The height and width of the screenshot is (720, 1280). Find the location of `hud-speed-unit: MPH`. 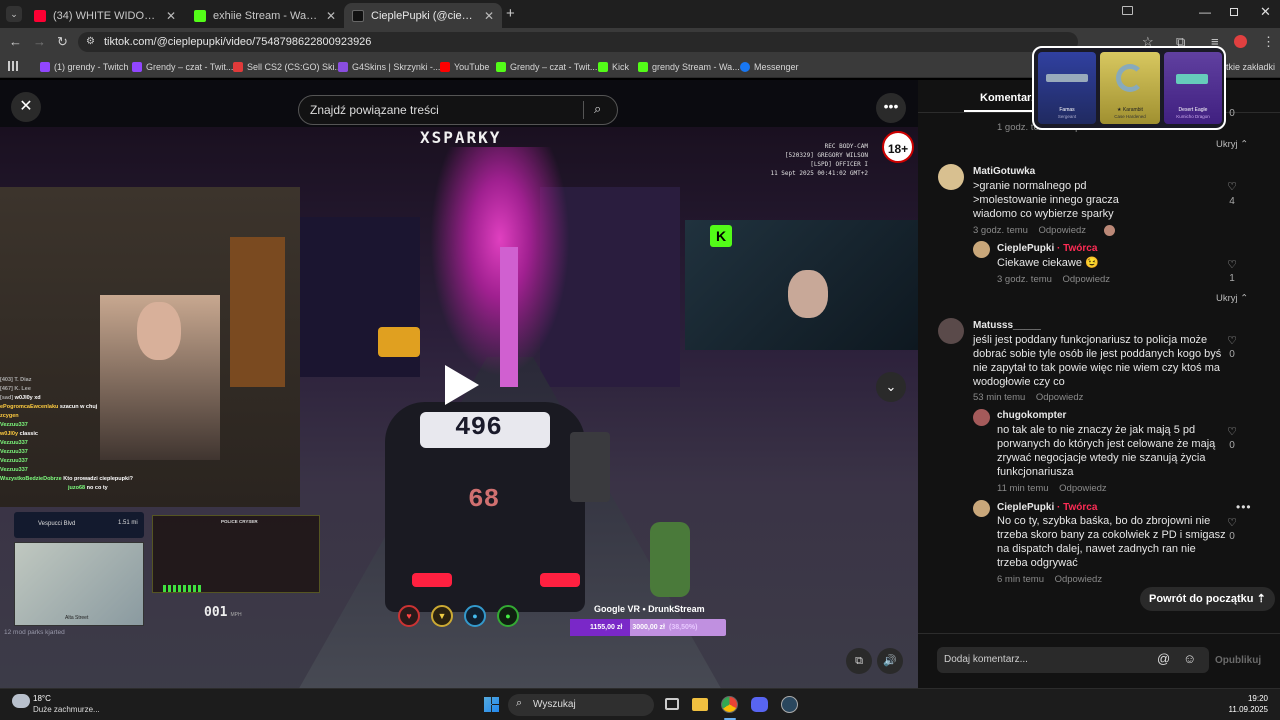

hud-speed-unit: MPH is located at coordinates (236, 615).